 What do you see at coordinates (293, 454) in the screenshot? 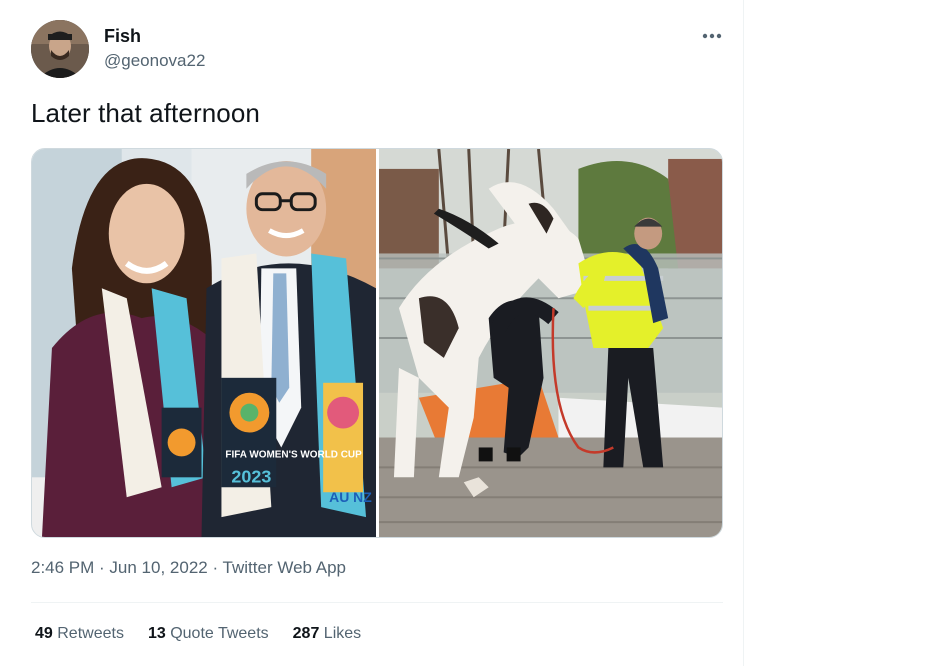
I see `scarf-text: FIFA WOMEN'S WORLD CUP` at bounding box center [293, 454].